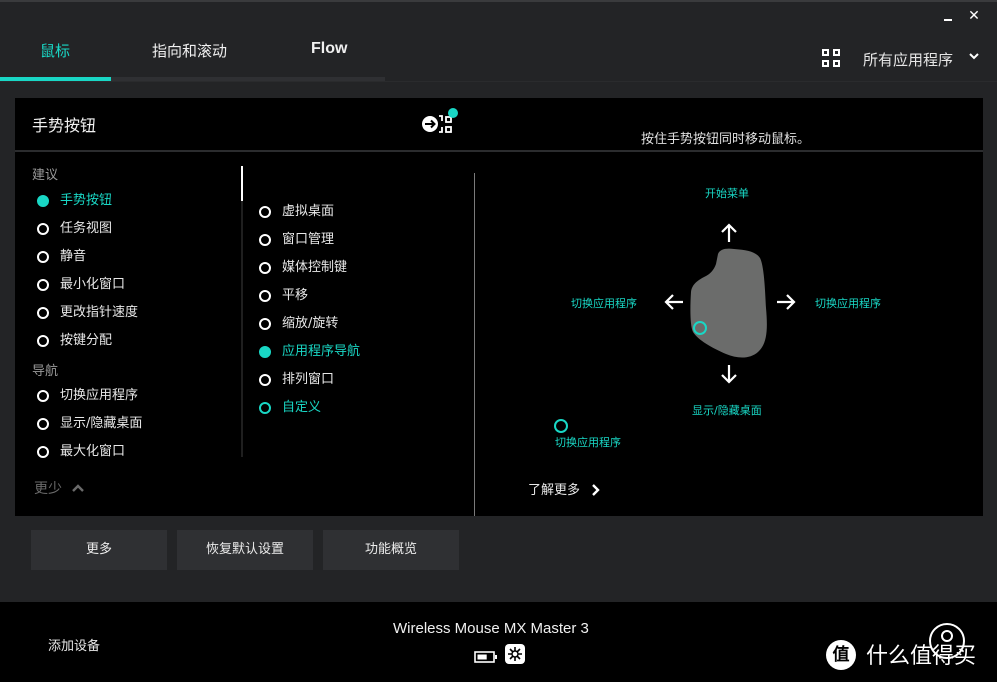 This screenshot has width=997, height=682. I want to click on app-grid-icon, so click(832, 59).